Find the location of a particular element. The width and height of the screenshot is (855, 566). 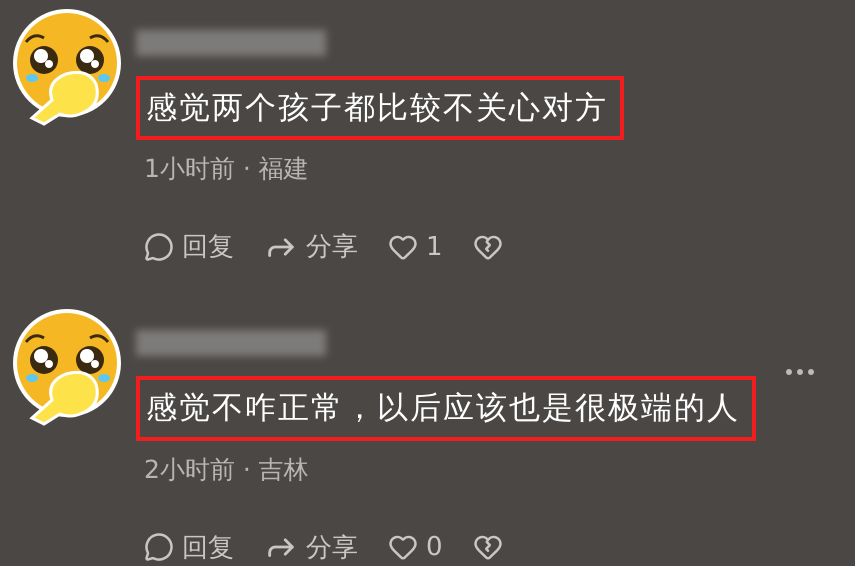

time-location: 1小时前 · 福建 is located at coordinates (226, 169).